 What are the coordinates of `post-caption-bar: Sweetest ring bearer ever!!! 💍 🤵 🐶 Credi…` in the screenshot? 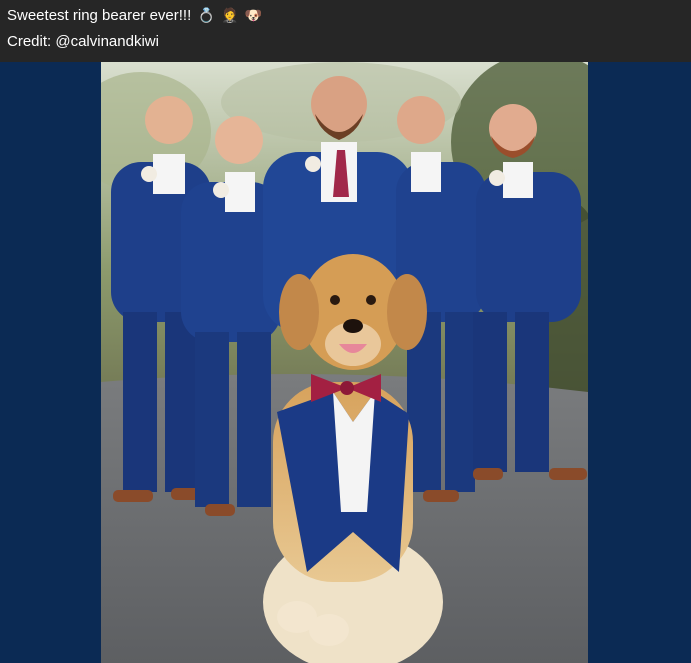 It's located at (345, 31).